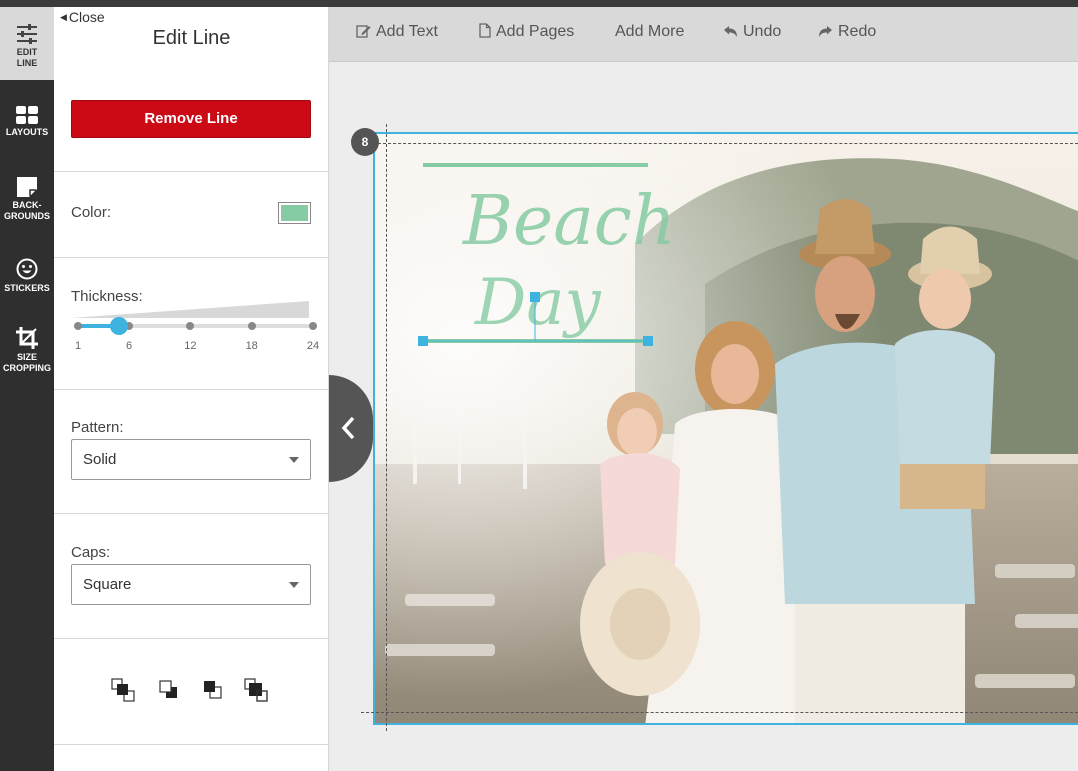 Image resolution: width=1078 pixels, height=771 pixels. Describe the element at coordinates (118, 326) in the screenshot. I see `slider-knob` at that location.